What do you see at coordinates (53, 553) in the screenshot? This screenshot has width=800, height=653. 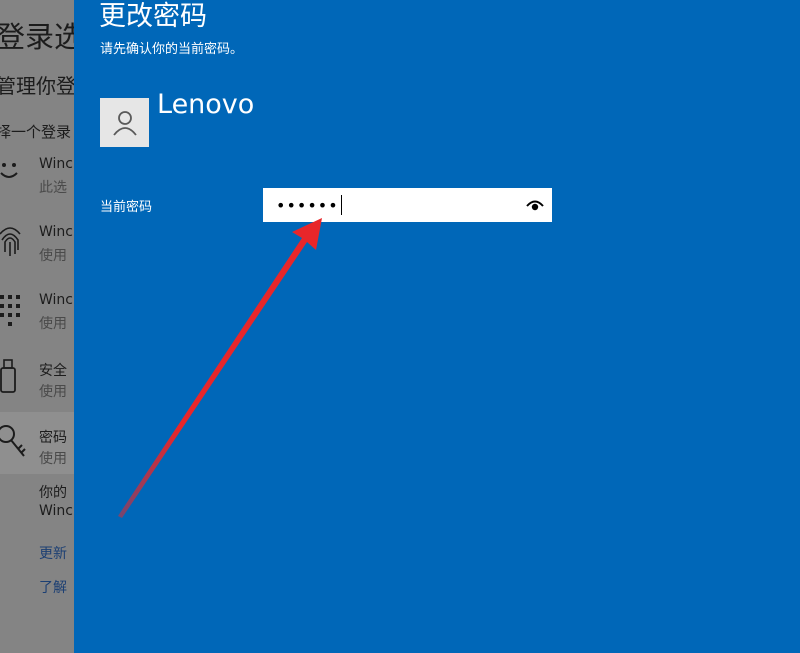 I see `update-link: 更新` at bounding box center [53, 553].